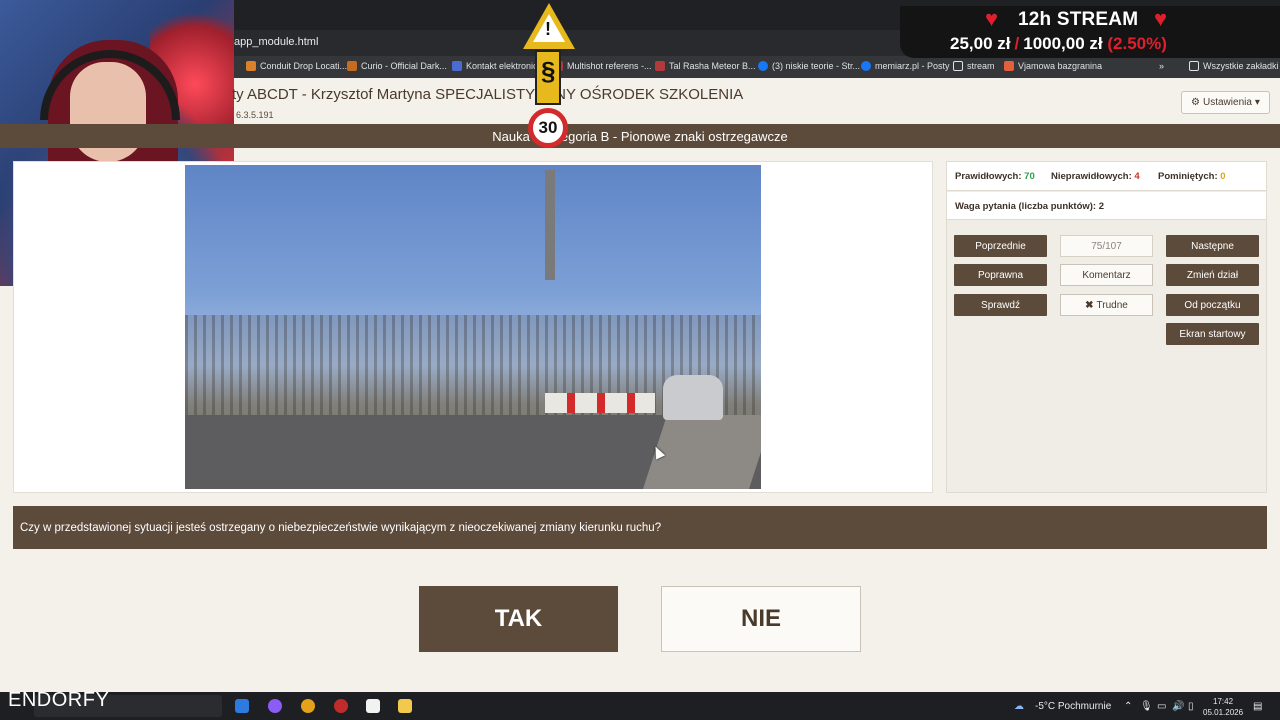 The height and width of the screenshot is (720, 1280). Describe the element at coordinates (1257, 102) in the screenshot. I see `caret-down-icon: ▾` at that location.